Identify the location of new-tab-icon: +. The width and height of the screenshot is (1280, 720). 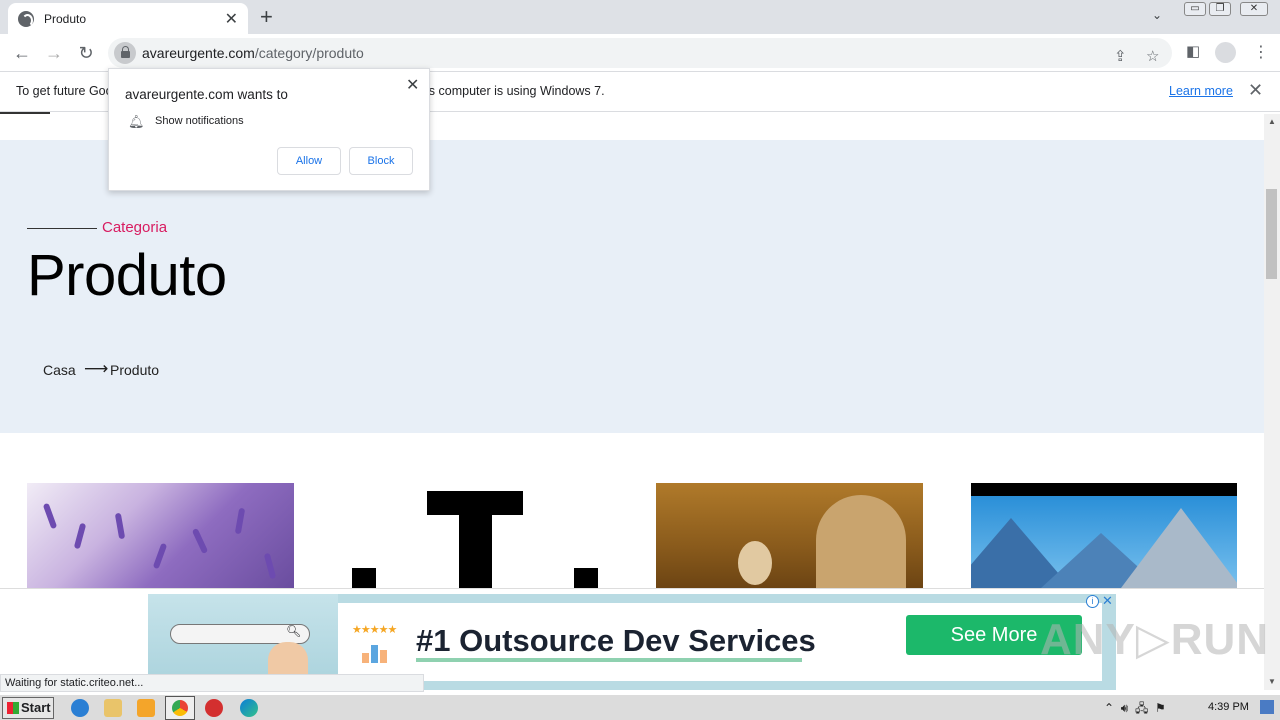
(266, 17).